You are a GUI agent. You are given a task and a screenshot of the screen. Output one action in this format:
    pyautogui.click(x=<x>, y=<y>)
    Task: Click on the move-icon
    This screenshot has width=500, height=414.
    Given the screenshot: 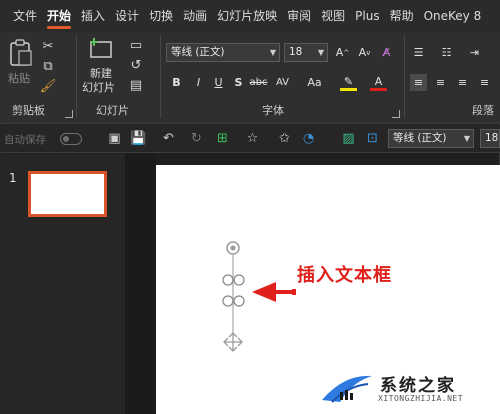 What is the action you would take?
    pyautogui.click(x=233, y=342)
    